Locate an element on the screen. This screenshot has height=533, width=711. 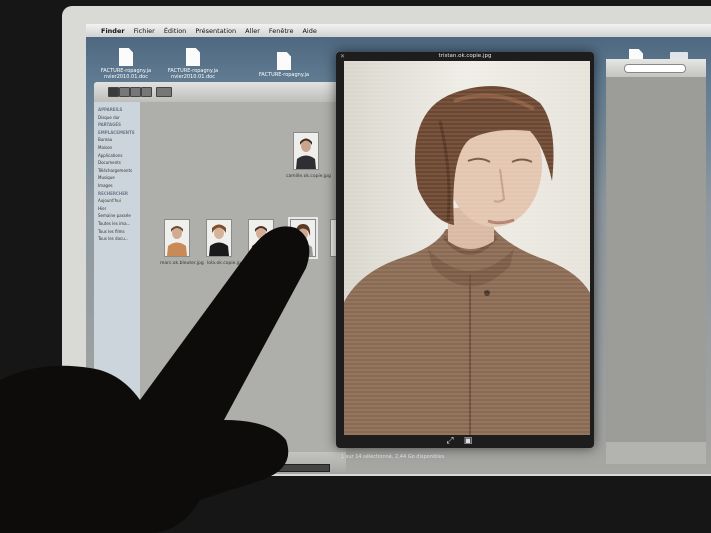
sidebar-item: Musique is located at coordinates (117, 178).